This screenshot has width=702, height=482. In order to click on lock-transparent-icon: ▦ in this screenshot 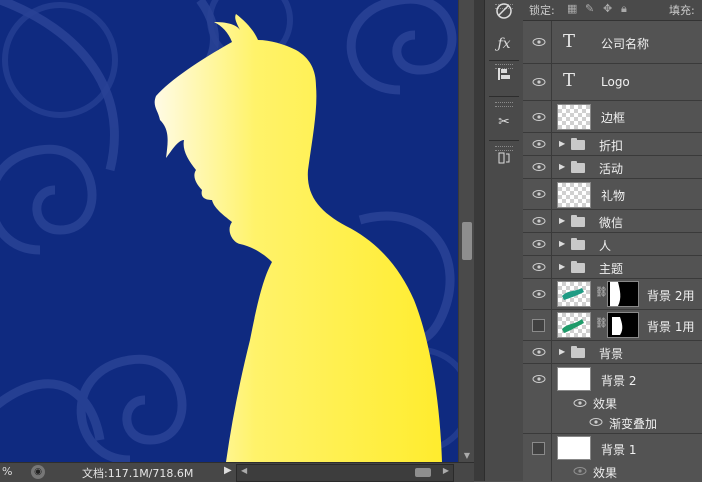, I will do `click(572, 8)`.